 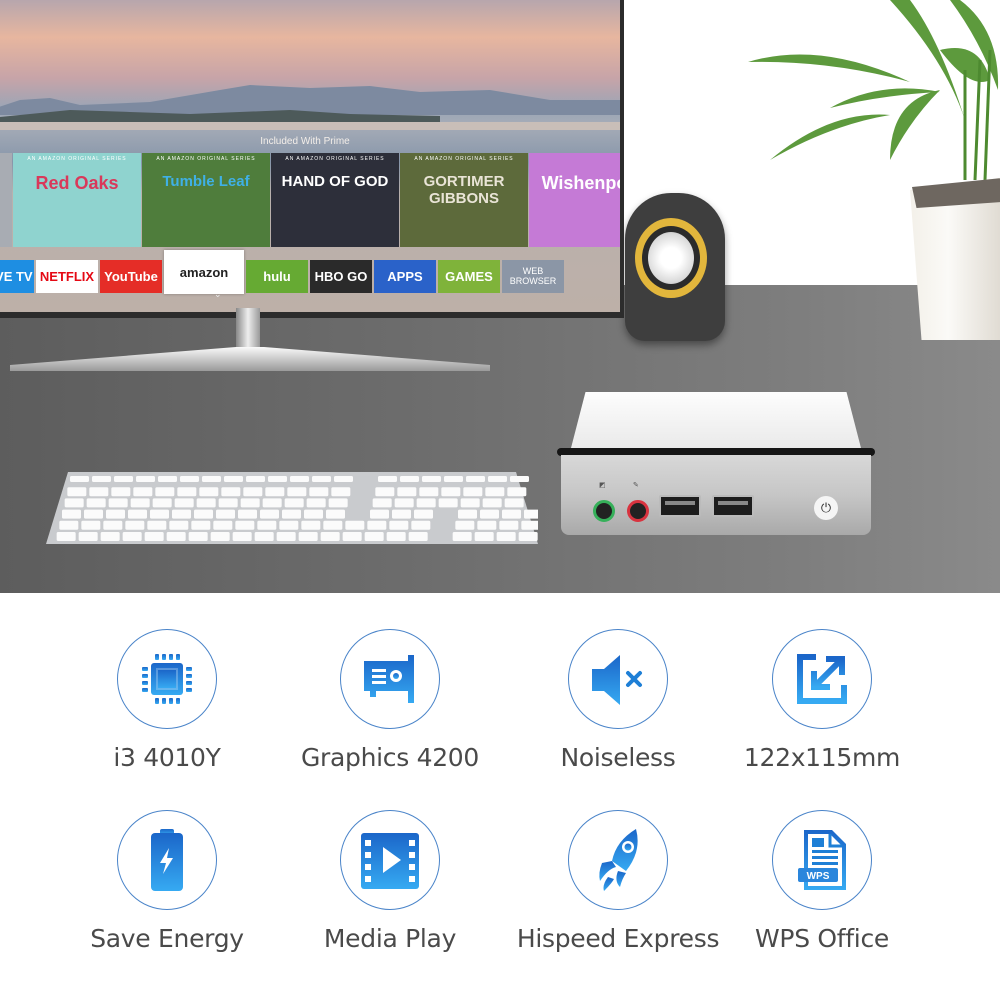 I want to click on mini-pc: ◩ ✎ ⏻, so click(x=716, y=465).